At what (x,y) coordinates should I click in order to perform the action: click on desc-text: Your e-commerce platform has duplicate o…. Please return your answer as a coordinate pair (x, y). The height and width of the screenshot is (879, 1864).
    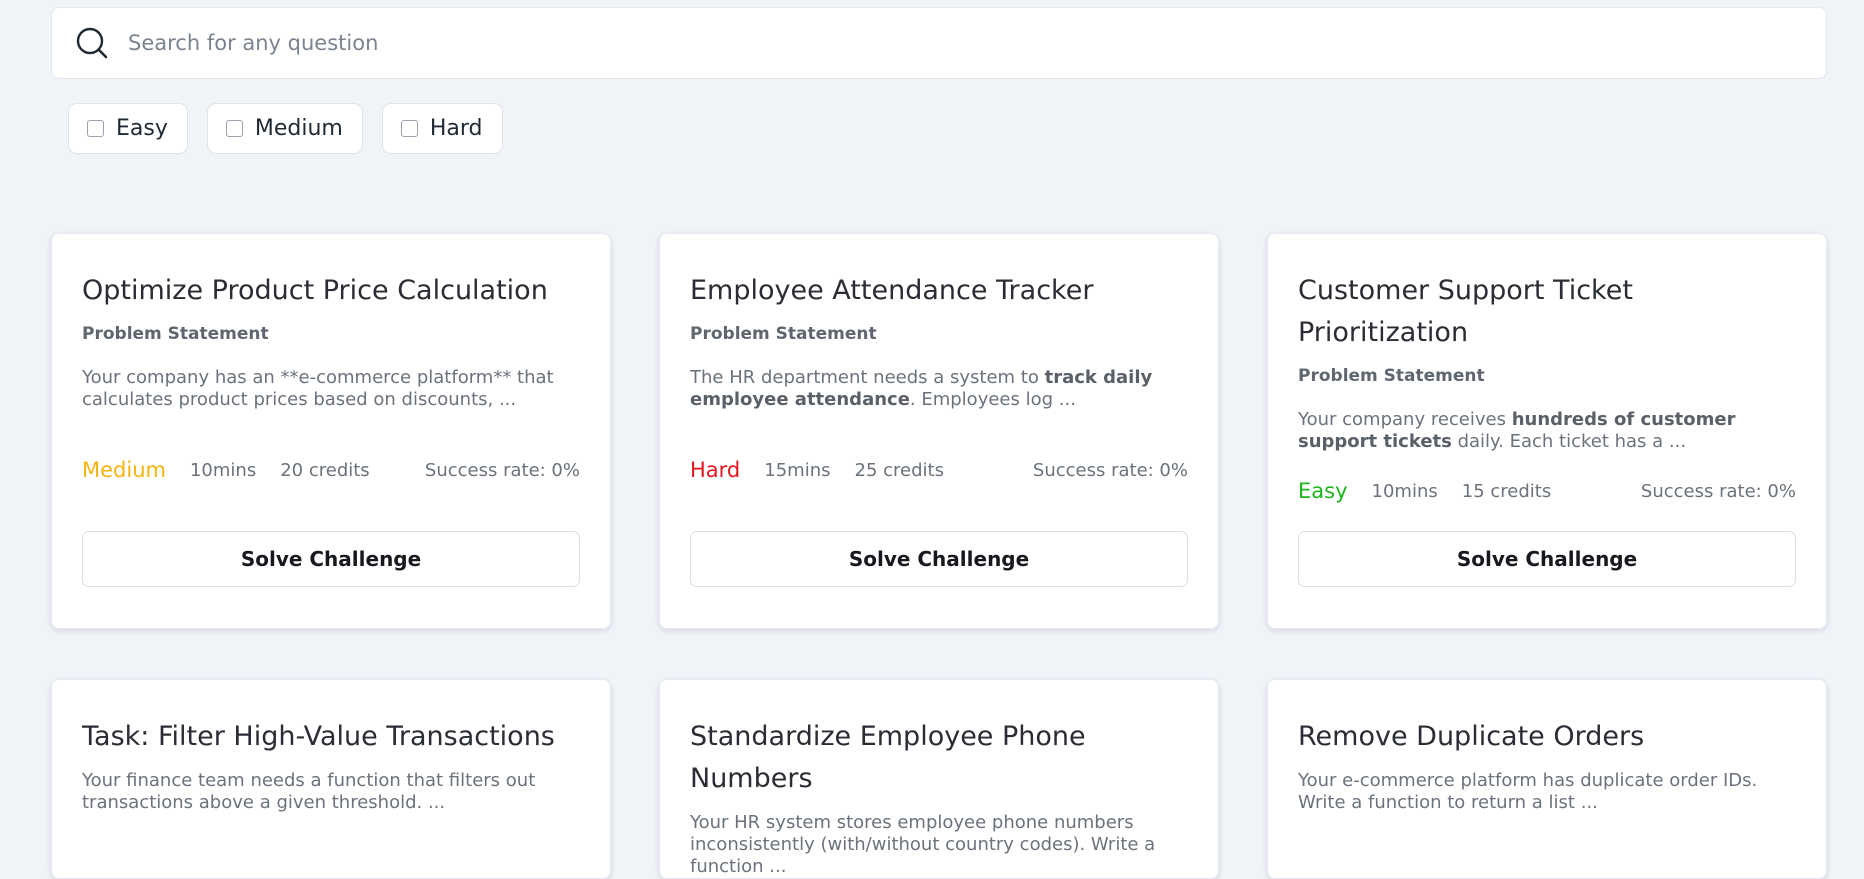
    Looking at the image, I should click on (1528, 791).